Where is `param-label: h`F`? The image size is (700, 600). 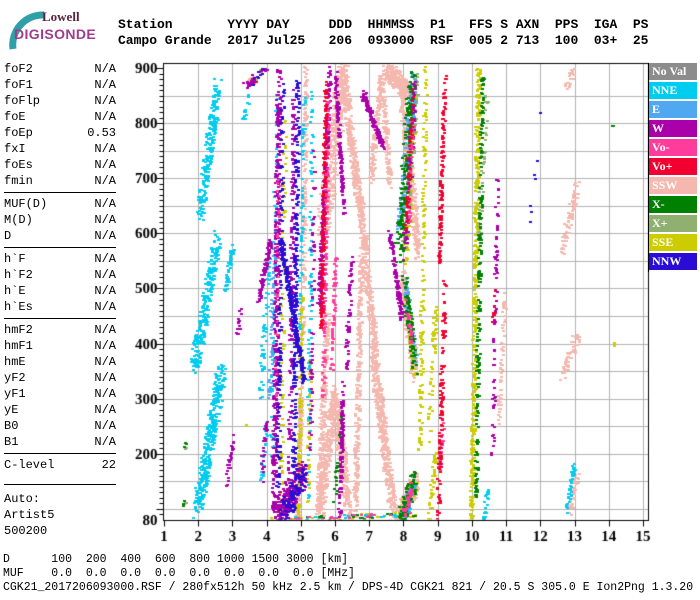 param-label: h`F is located at coordinates (15, 259).